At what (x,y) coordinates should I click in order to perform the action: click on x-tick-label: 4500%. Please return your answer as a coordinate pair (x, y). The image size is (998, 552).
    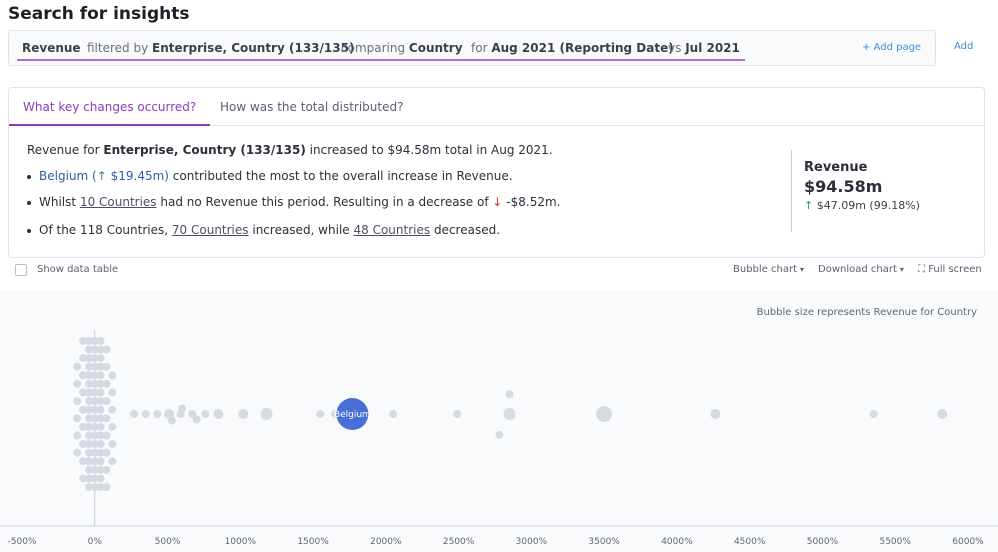
    Looking at the image, I should click on (750, 542).